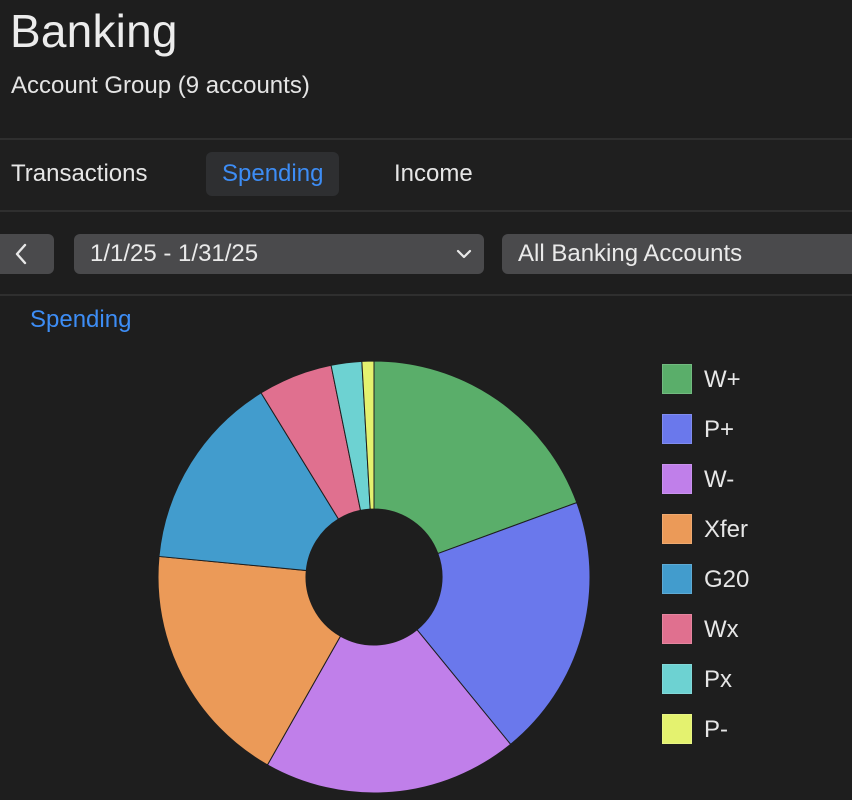 Image resolution: width=852 pixels, height=800 pixels. Describe the element at coordinates (80, 320) in the screenshot. I see `chart-title: Spending` at that location.